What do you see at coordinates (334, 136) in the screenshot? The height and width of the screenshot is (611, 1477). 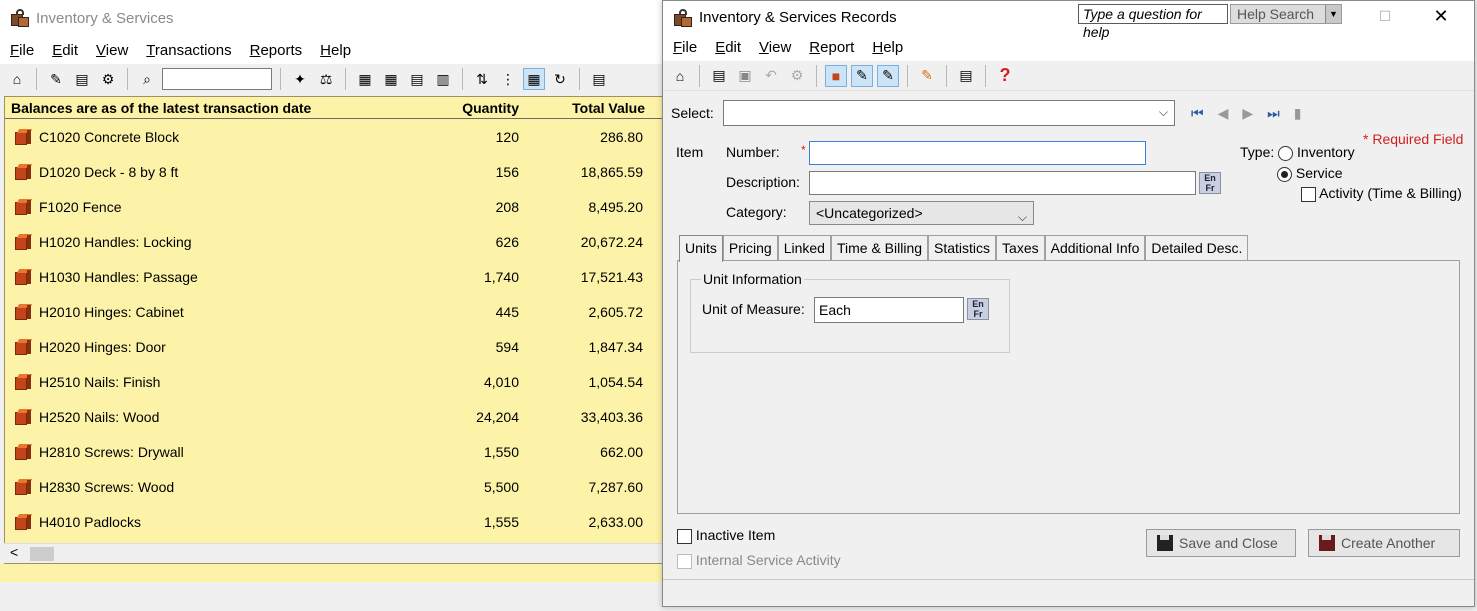 I see `table-row: C1020 Concrete Block 120 286.80` at bounding box center [334, 136].